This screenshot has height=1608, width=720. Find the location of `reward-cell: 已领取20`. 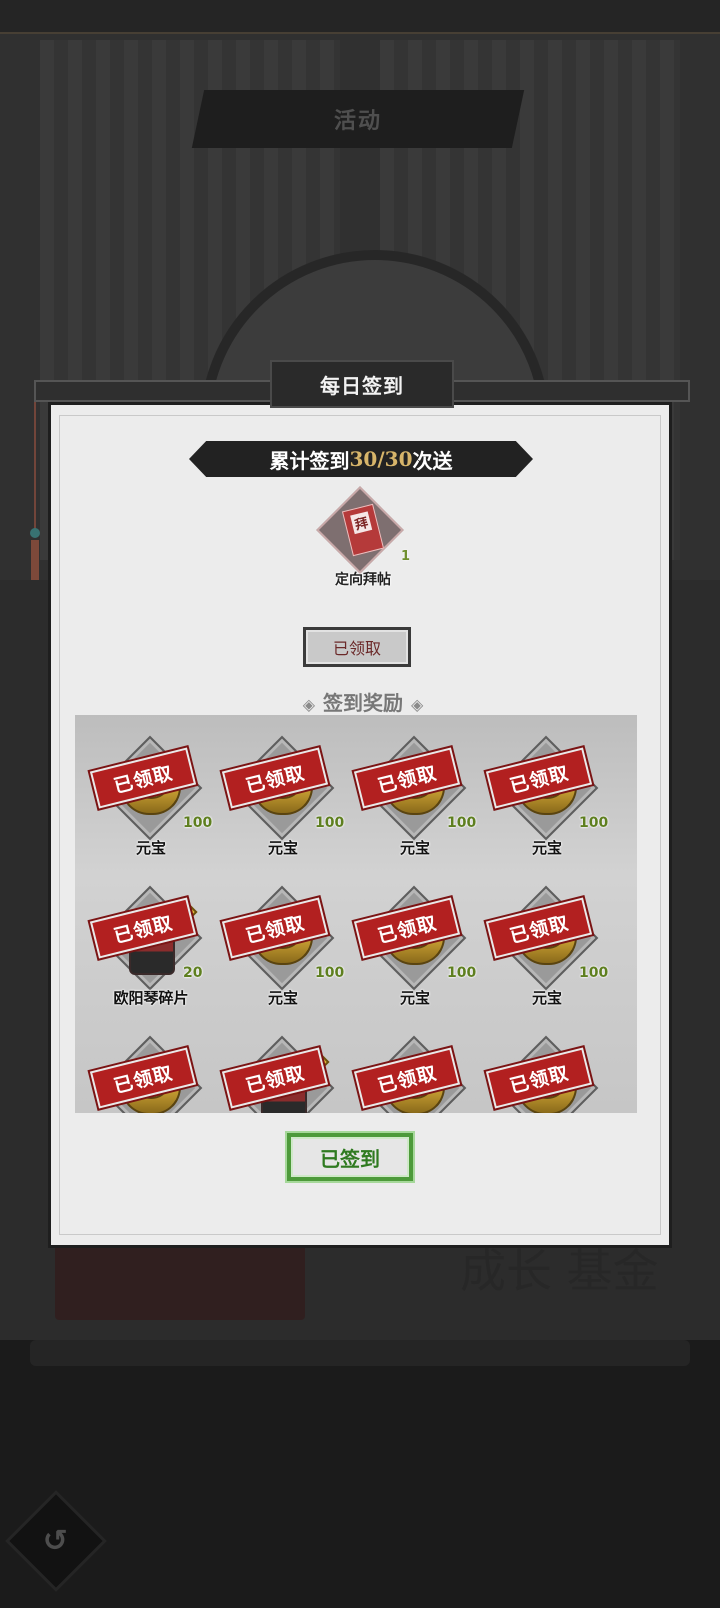

reward-cell: 已领取20 is located at coordinates (283, 1072).